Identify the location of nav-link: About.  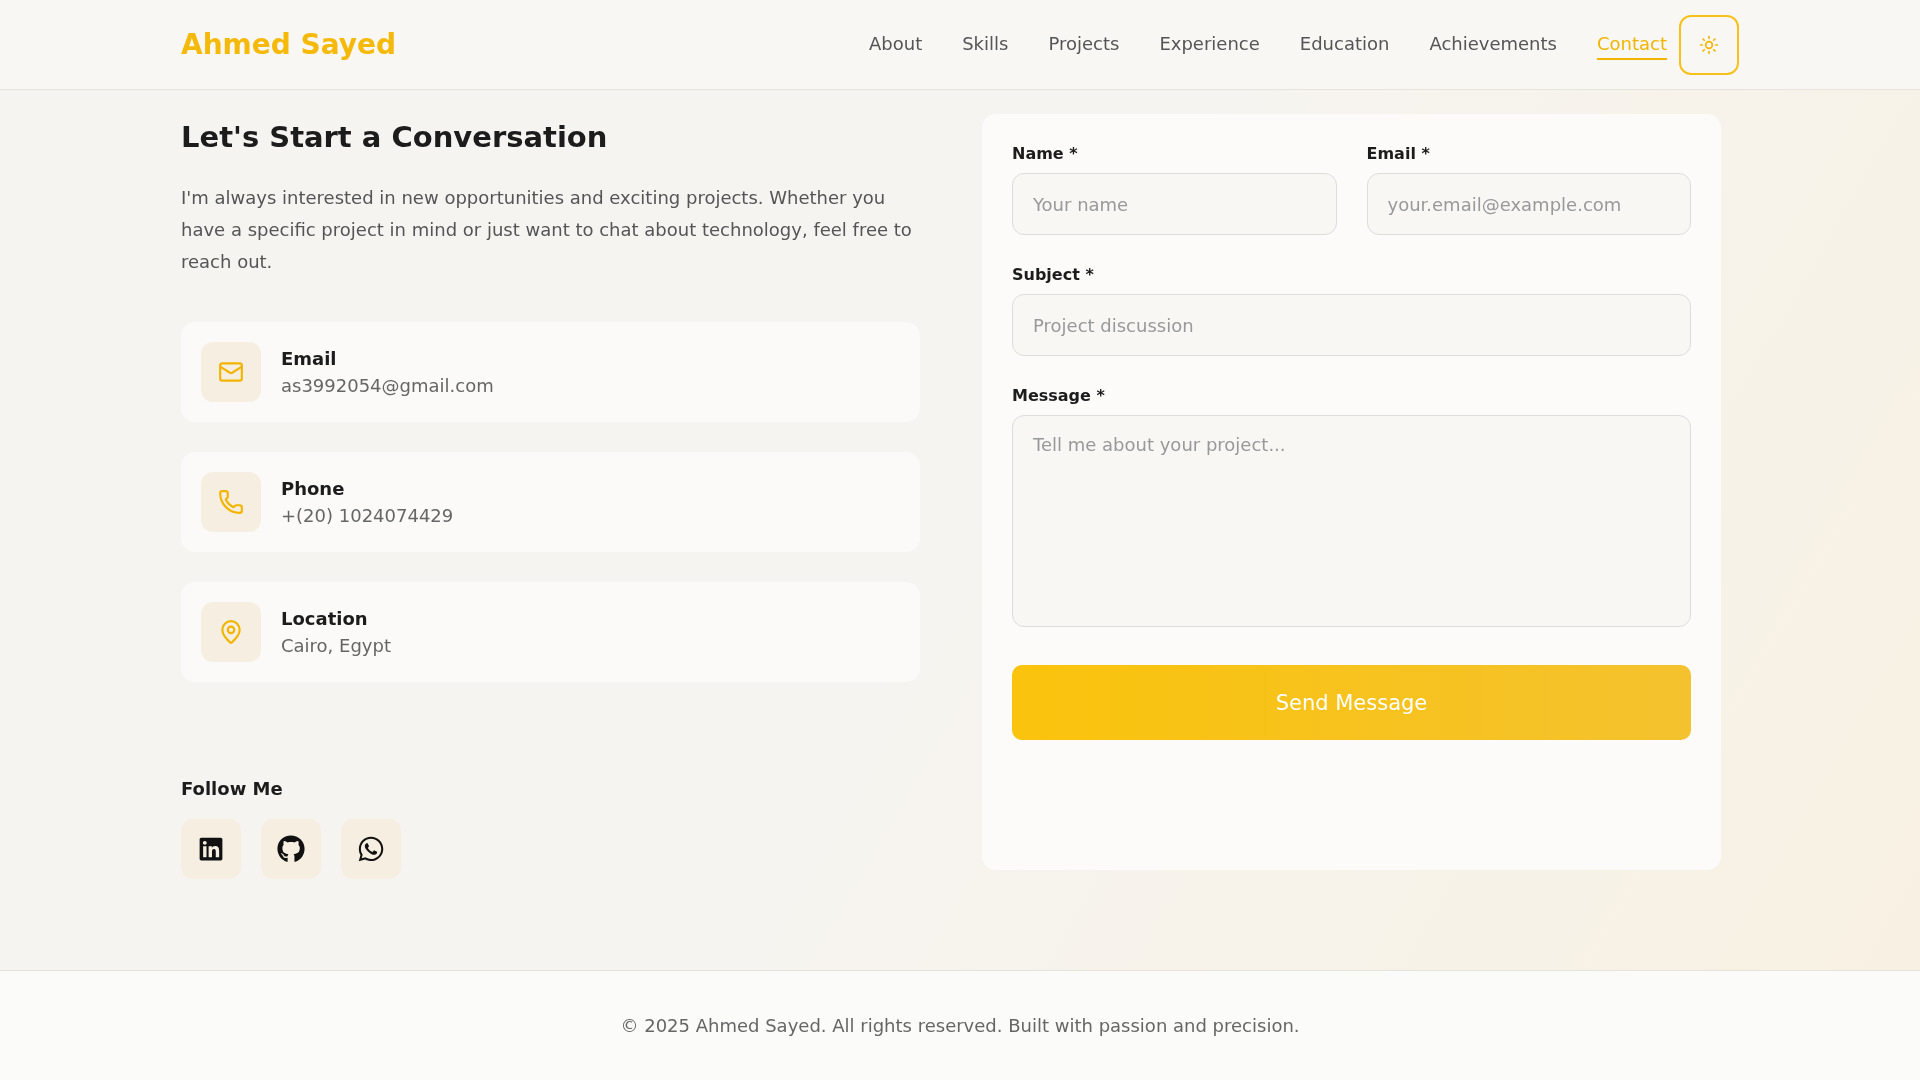
(895, 44).